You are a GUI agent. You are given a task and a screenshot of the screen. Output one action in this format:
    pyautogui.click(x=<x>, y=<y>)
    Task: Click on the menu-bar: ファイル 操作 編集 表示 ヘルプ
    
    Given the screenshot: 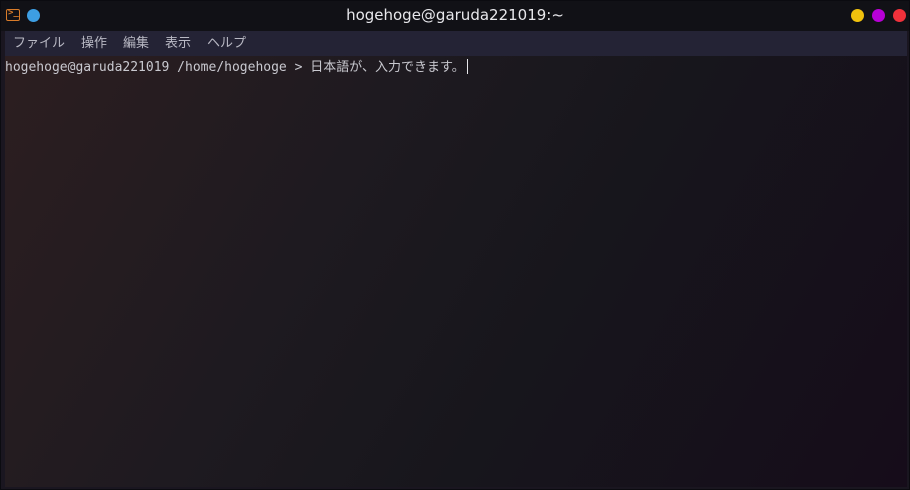 What is the action you would take?
    pyautogui.click(x=456, y=43)
    